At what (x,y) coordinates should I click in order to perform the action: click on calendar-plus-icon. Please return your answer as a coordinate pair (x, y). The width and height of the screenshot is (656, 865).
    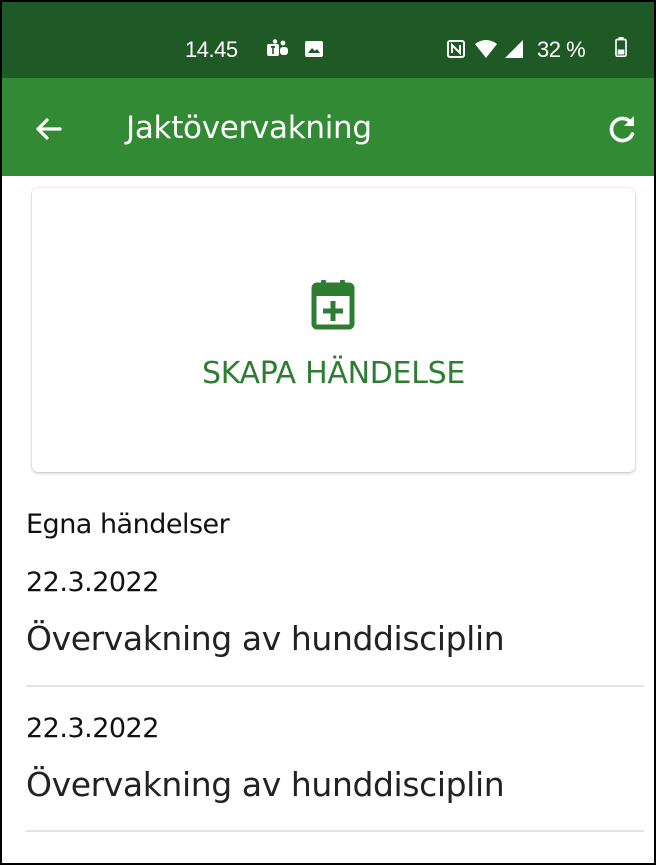
    Looking at the image, I should click on (333, 305).